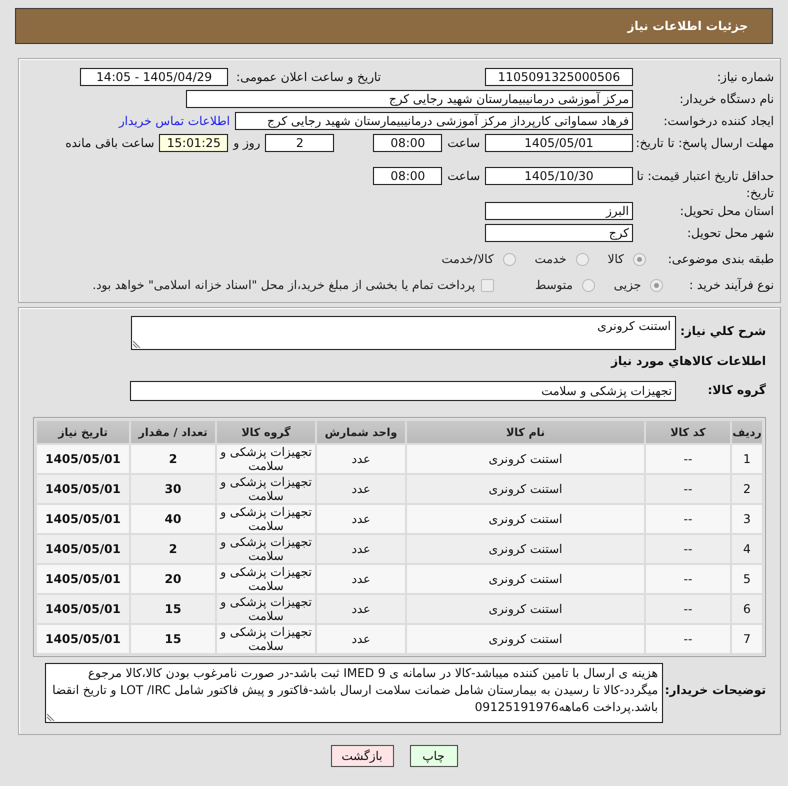 The width and height of the screenshot is (788, 786). Describe the element at coordinates (173, 489) in the screenshot. I see `table-cell: 30` at that location.